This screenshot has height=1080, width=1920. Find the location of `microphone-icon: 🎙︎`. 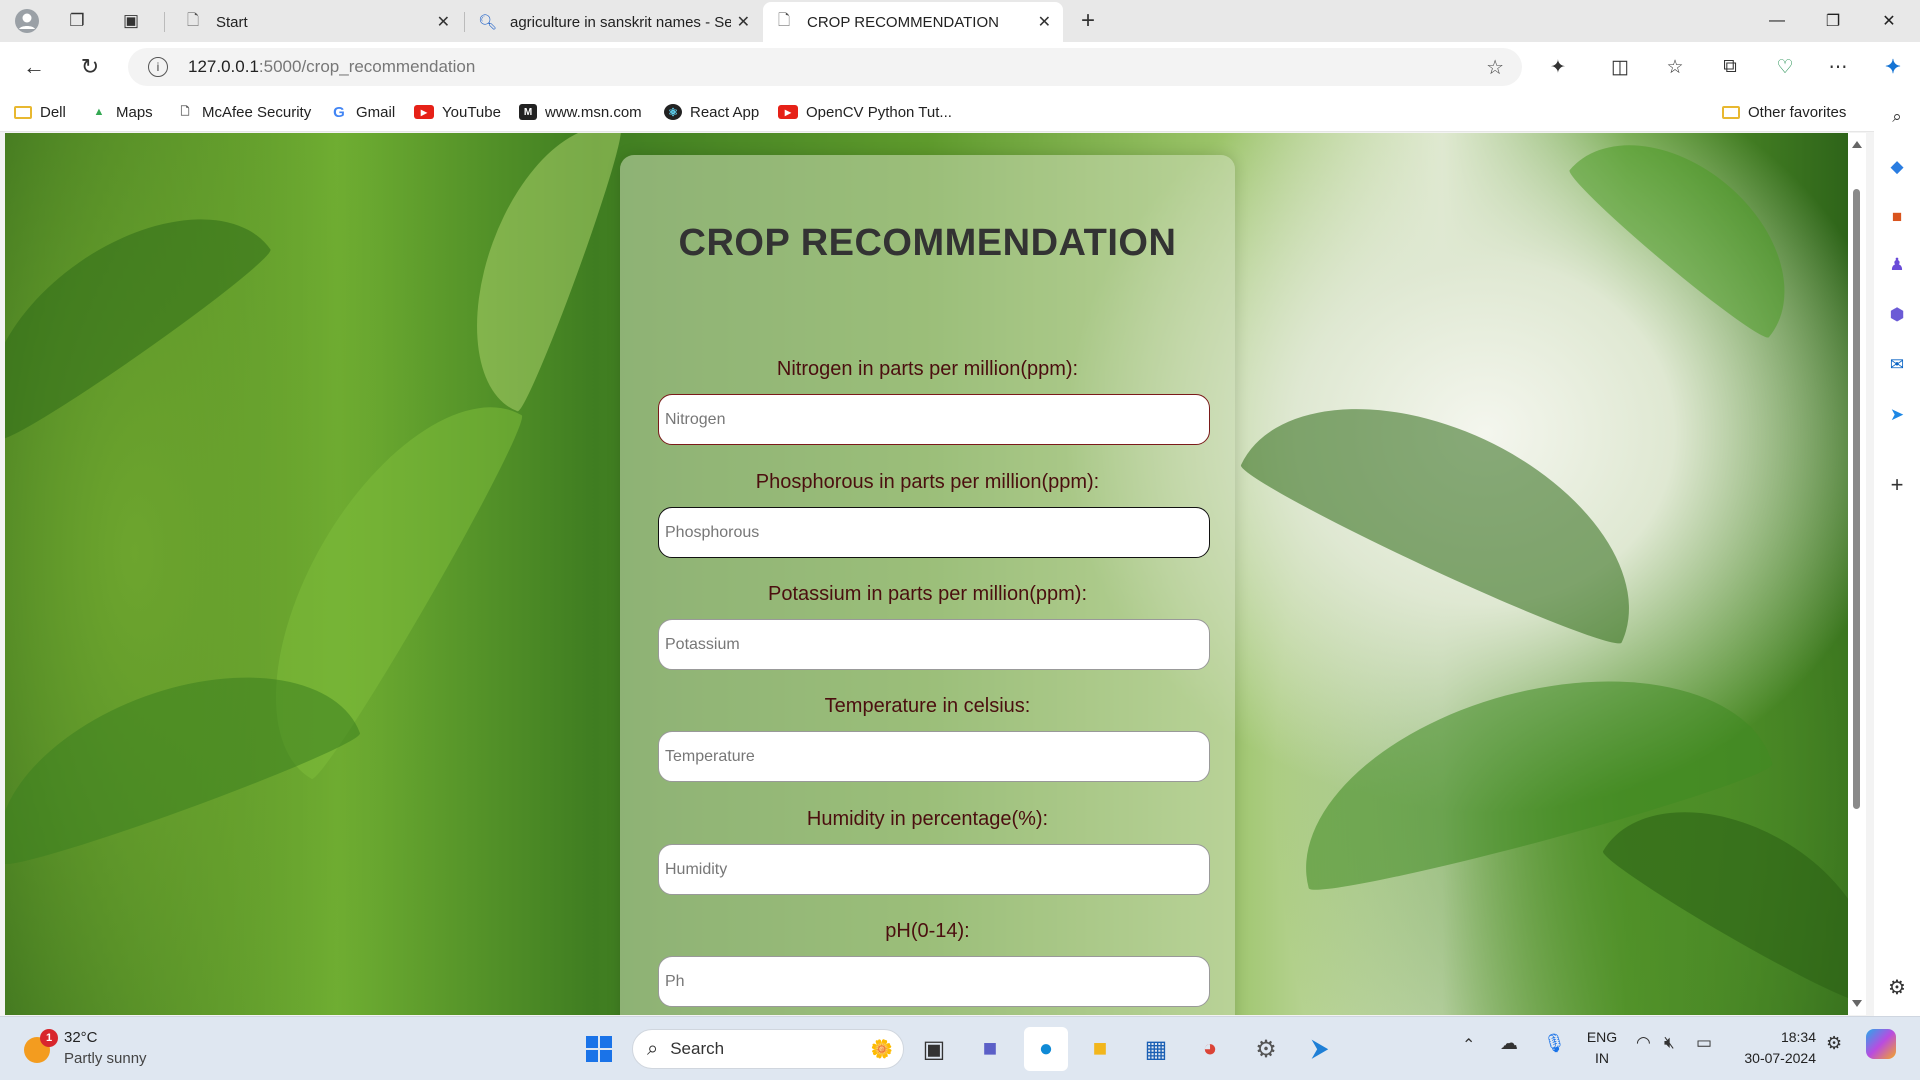

microphone-icon: 🎙︎ is located at coordinates (1554, 1043).